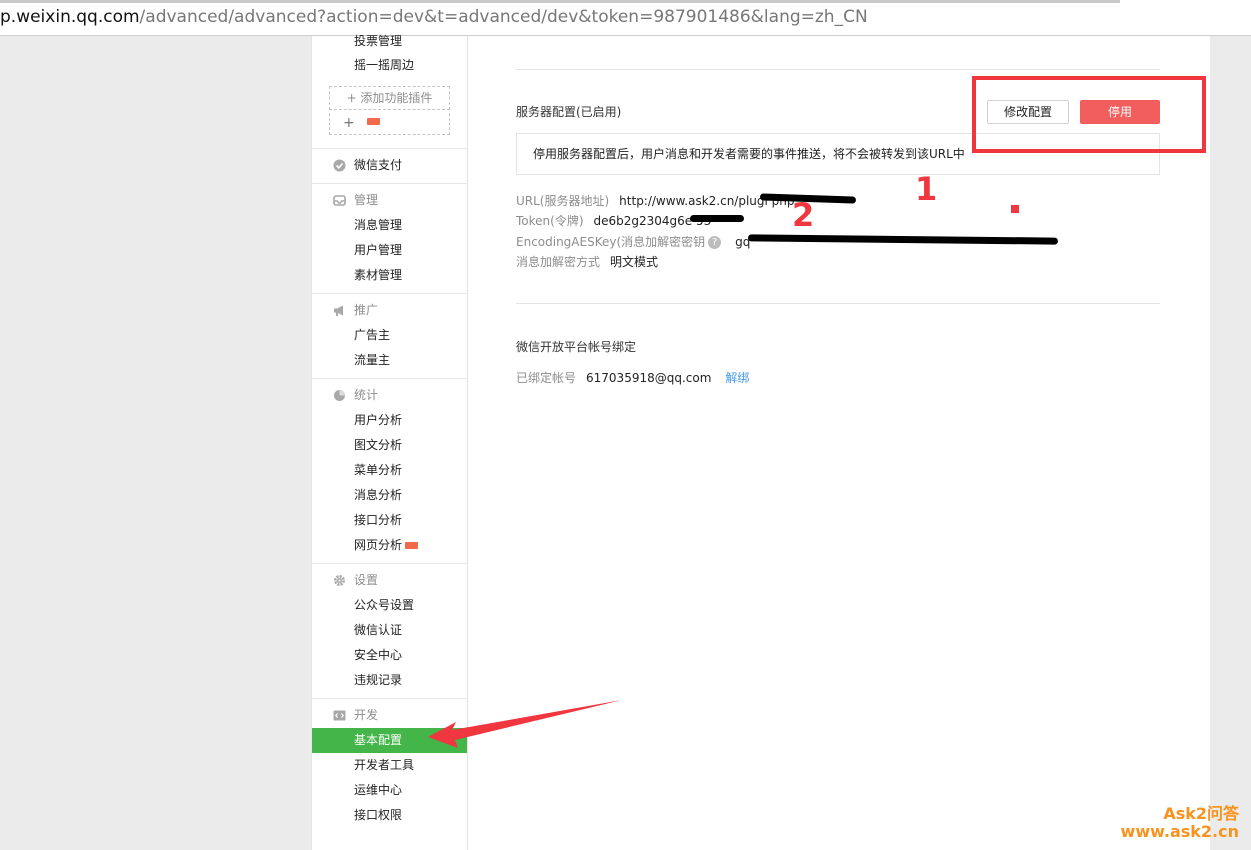 This screenshot has height=850, width=1251. Describe the element at coordinates (1201, 813) in the screenshot. I see `watermark-line1: Ask2问答` at that location.